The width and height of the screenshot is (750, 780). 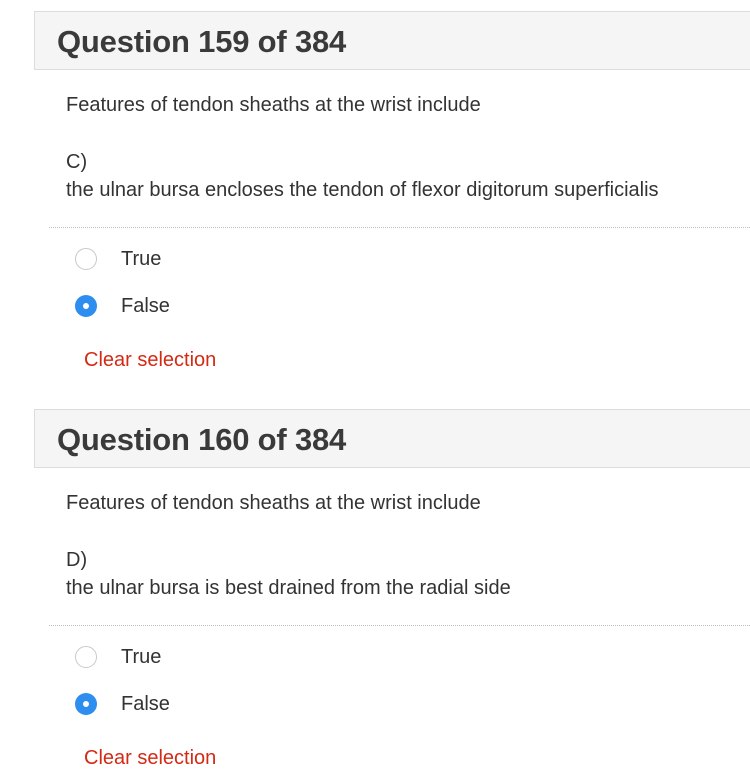 I want to click on question-header: Question 159 of 384, so click(x=392, y=40).